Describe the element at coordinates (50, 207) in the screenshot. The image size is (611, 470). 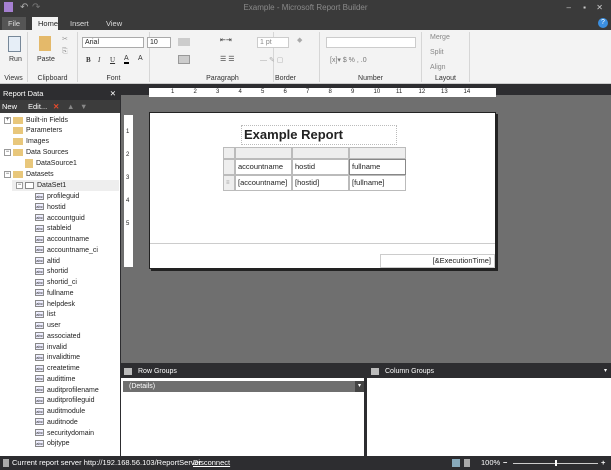
I see `field-item: abc hostid` at that location.